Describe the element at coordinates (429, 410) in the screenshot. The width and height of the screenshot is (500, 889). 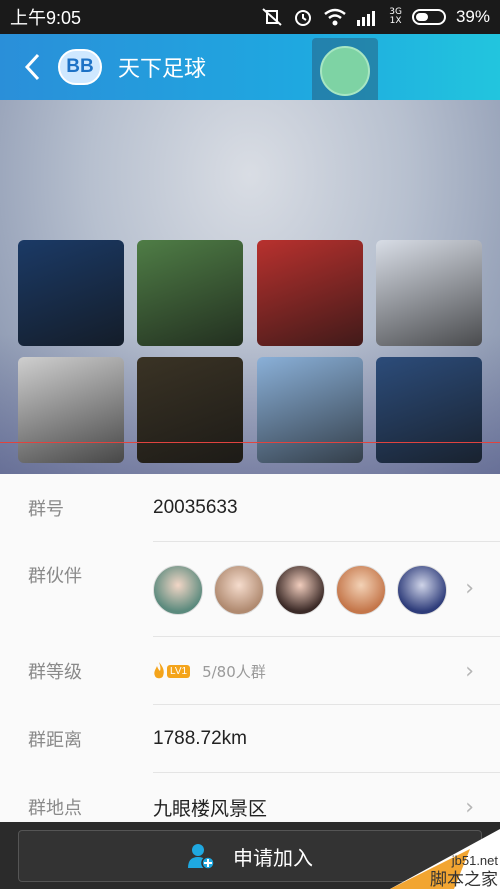
I see `photo-messi-portrait` at that location.